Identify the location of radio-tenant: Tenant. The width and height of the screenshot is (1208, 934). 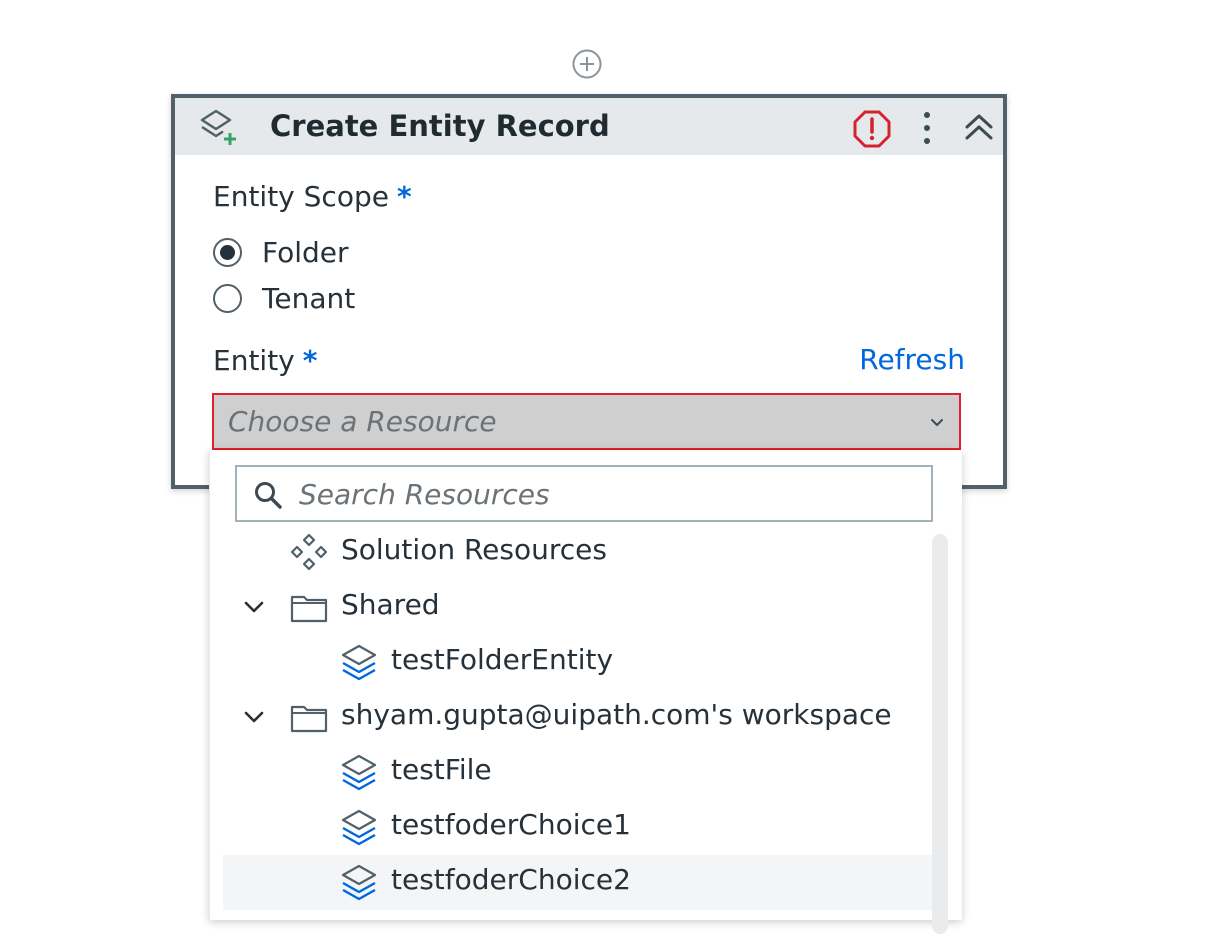
(284, 298).